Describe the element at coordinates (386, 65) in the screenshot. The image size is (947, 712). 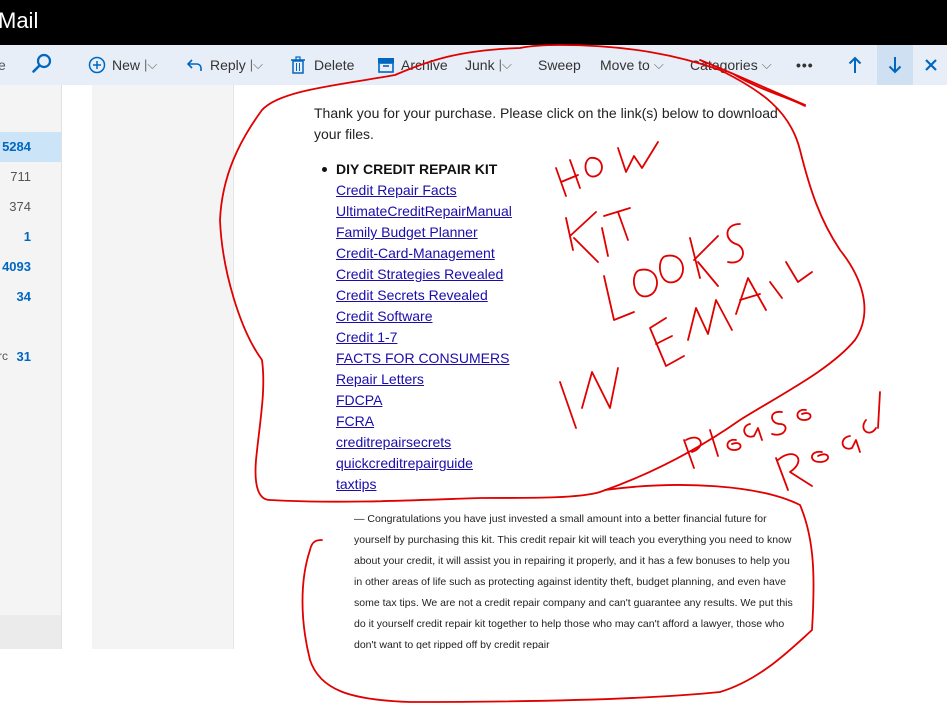
I see `archive-icon` at that location.